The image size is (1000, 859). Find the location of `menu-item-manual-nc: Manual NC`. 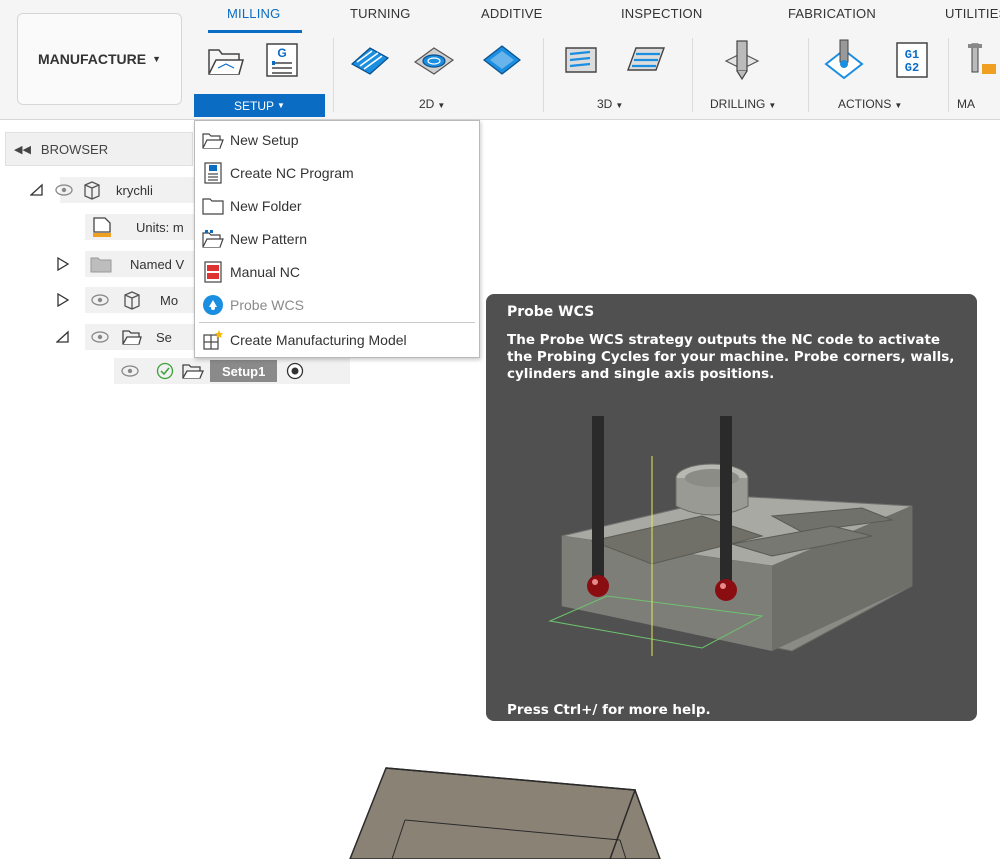

menu-item-manual-nc: Manual NC is located at coordinates (337, 272).